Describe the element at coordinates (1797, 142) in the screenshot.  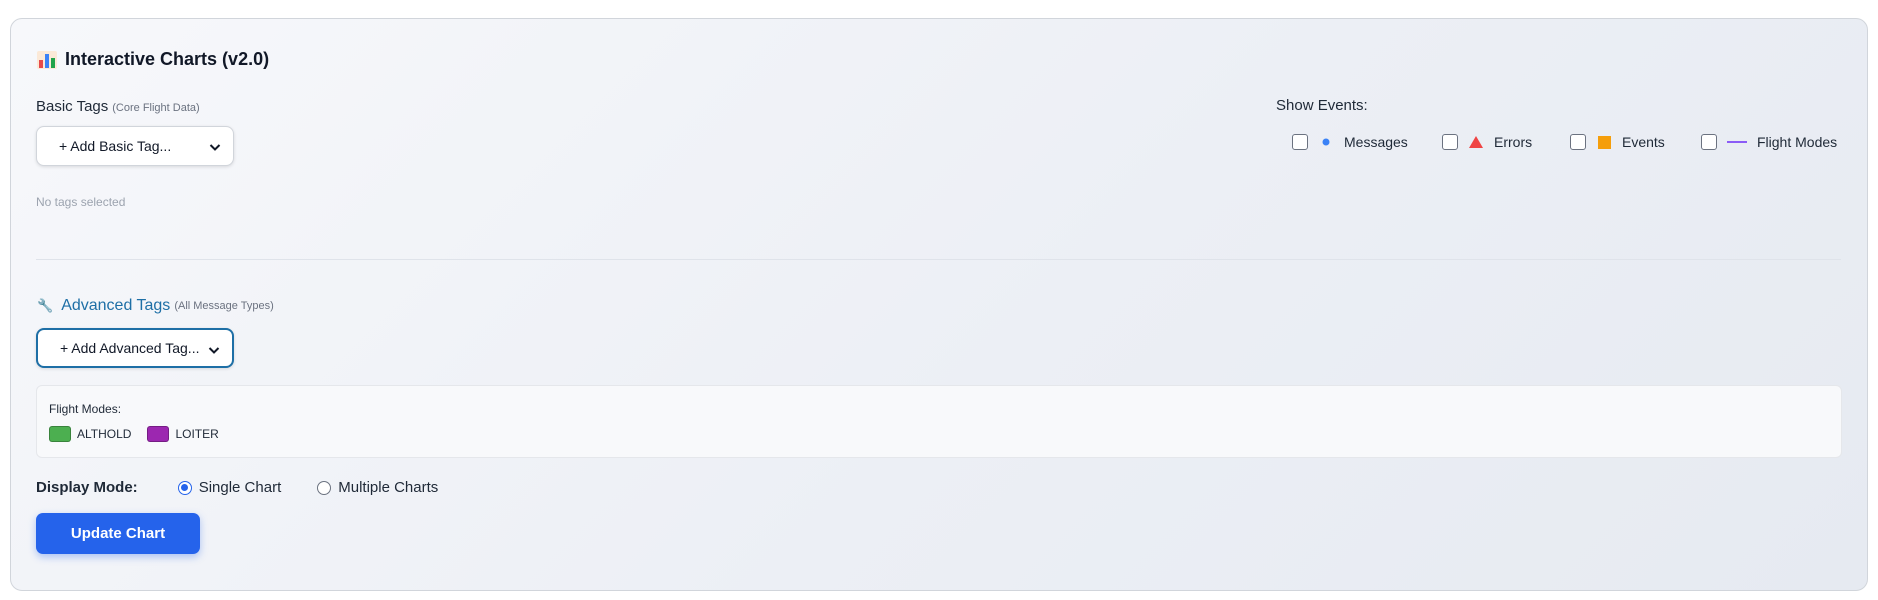
I see `flight-modes-label: Flight Modes` at that location.